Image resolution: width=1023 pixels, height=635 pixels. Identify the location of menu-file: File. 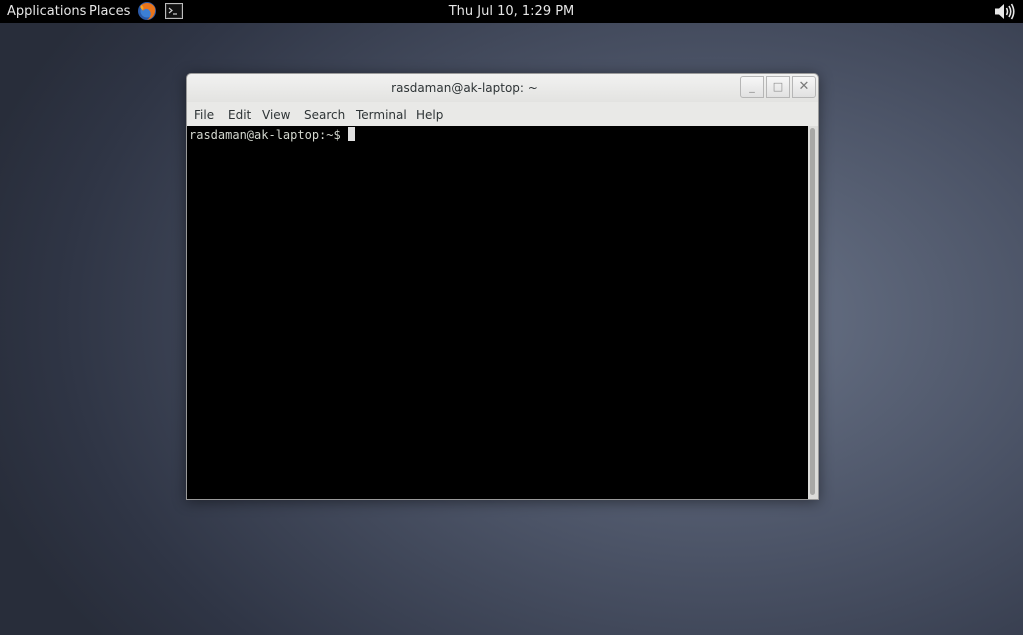
(204, 114).